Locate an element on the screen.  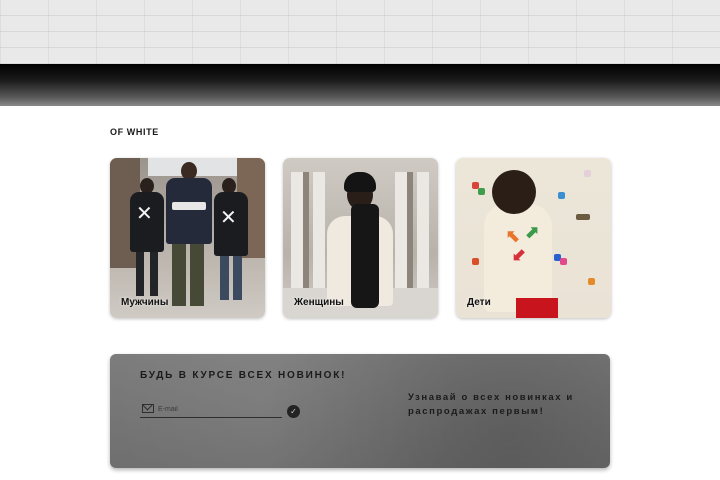
arrow-logo-icon: ⬈ is located at coordinates (532, 232).